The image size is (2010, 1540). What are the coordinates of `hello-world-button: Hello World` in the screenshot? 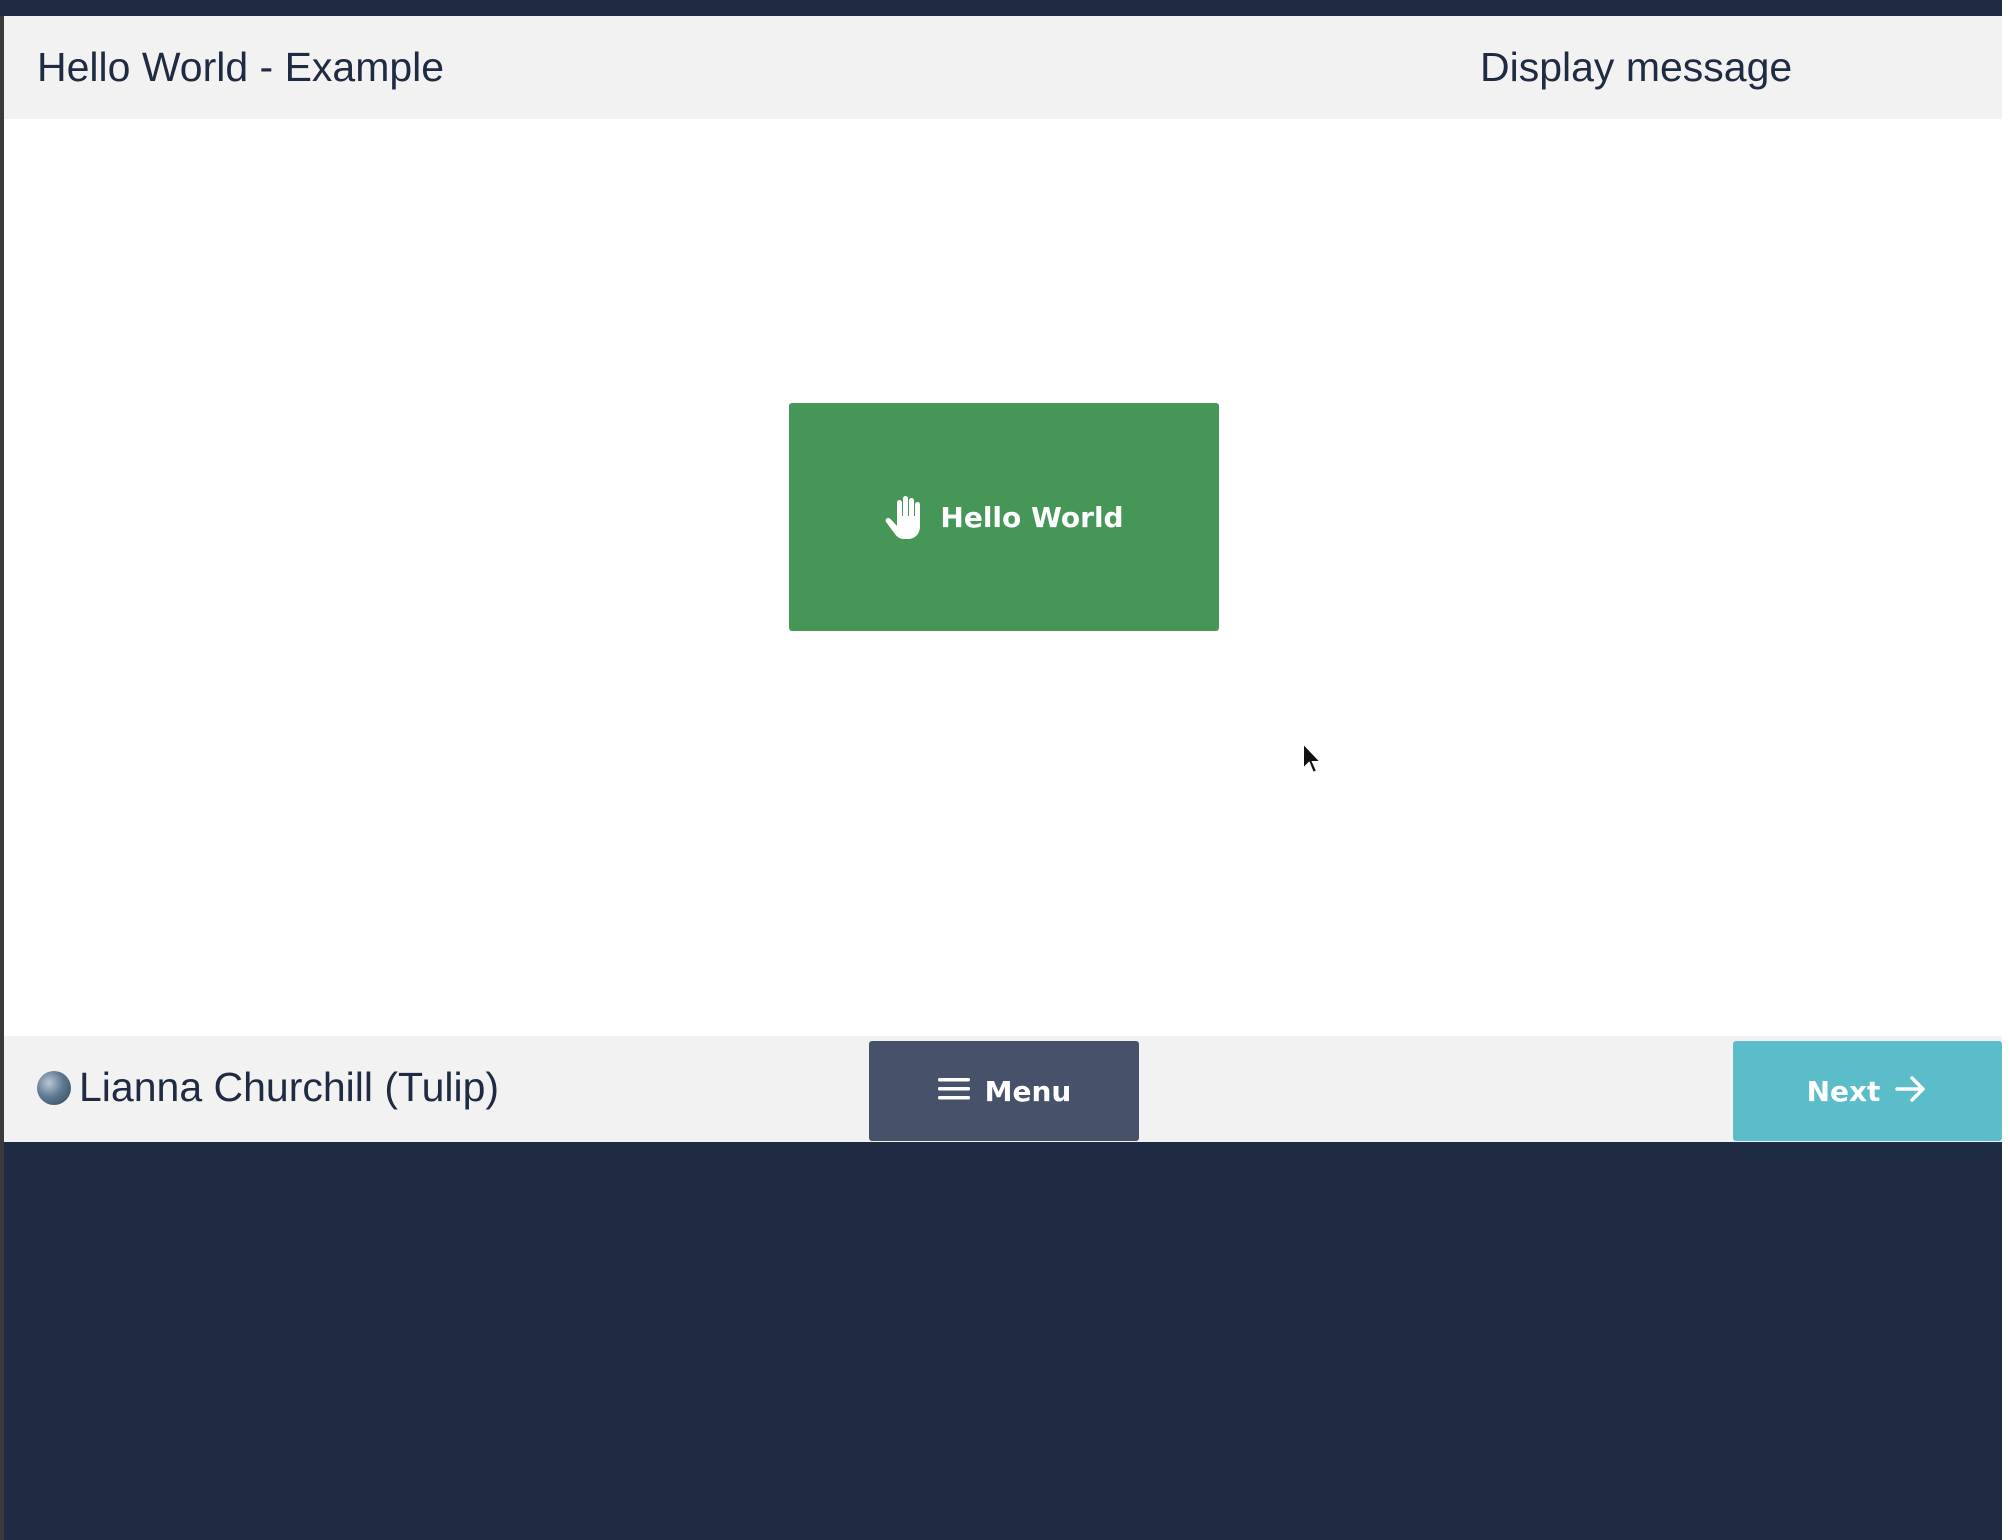 It's located at (1004, 517).